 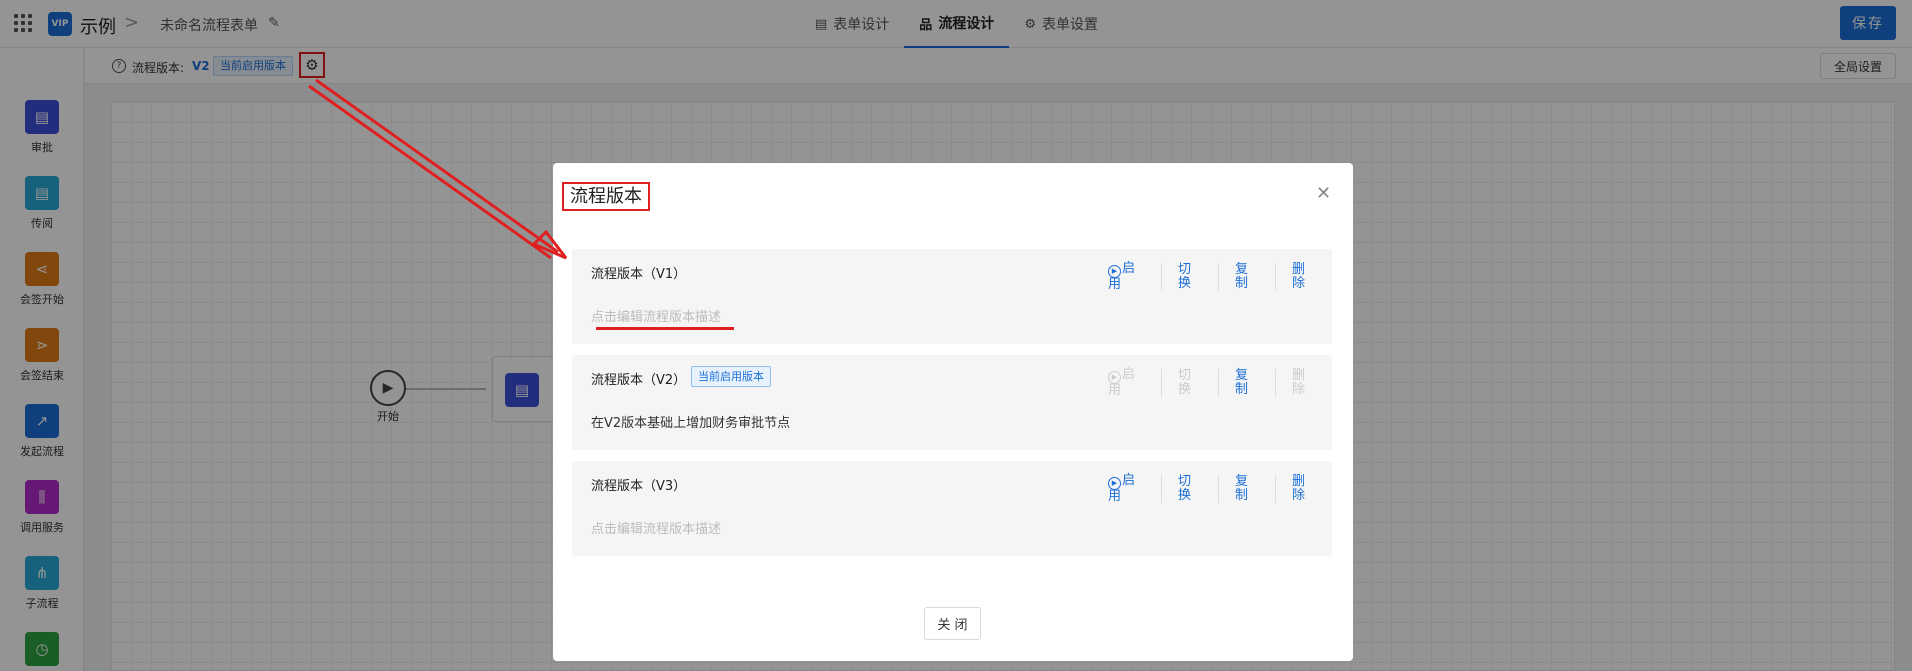 What do you see at coordinates (665, 328) in the screenshot?
I see `annotation-underline` at bounding box center [665, 328].